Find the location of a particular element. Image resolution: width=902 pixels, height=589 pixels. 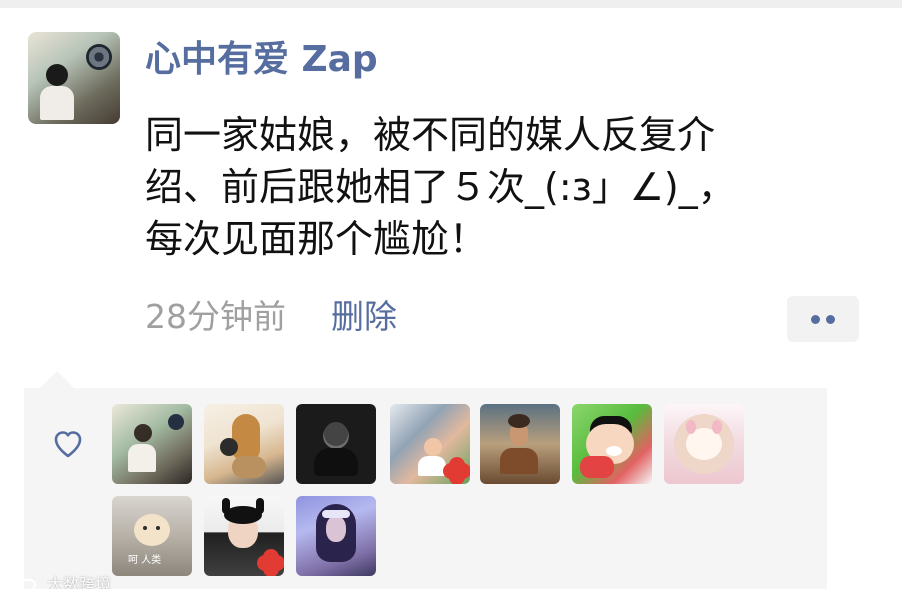

like-avatar: 呵 人类 is located at coordinates (152, 536).